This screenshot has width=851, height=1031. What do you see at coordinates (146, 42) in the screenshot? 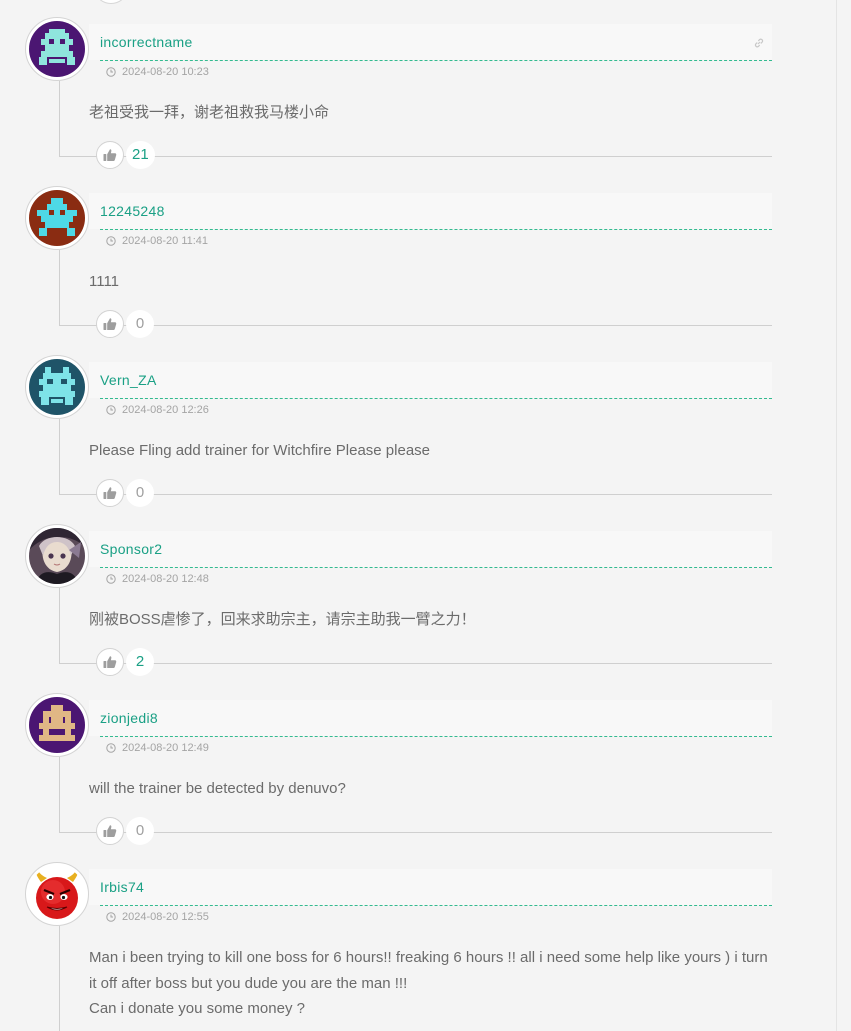
I see `username-link: incorrectname` at bounding box center [146, 42].